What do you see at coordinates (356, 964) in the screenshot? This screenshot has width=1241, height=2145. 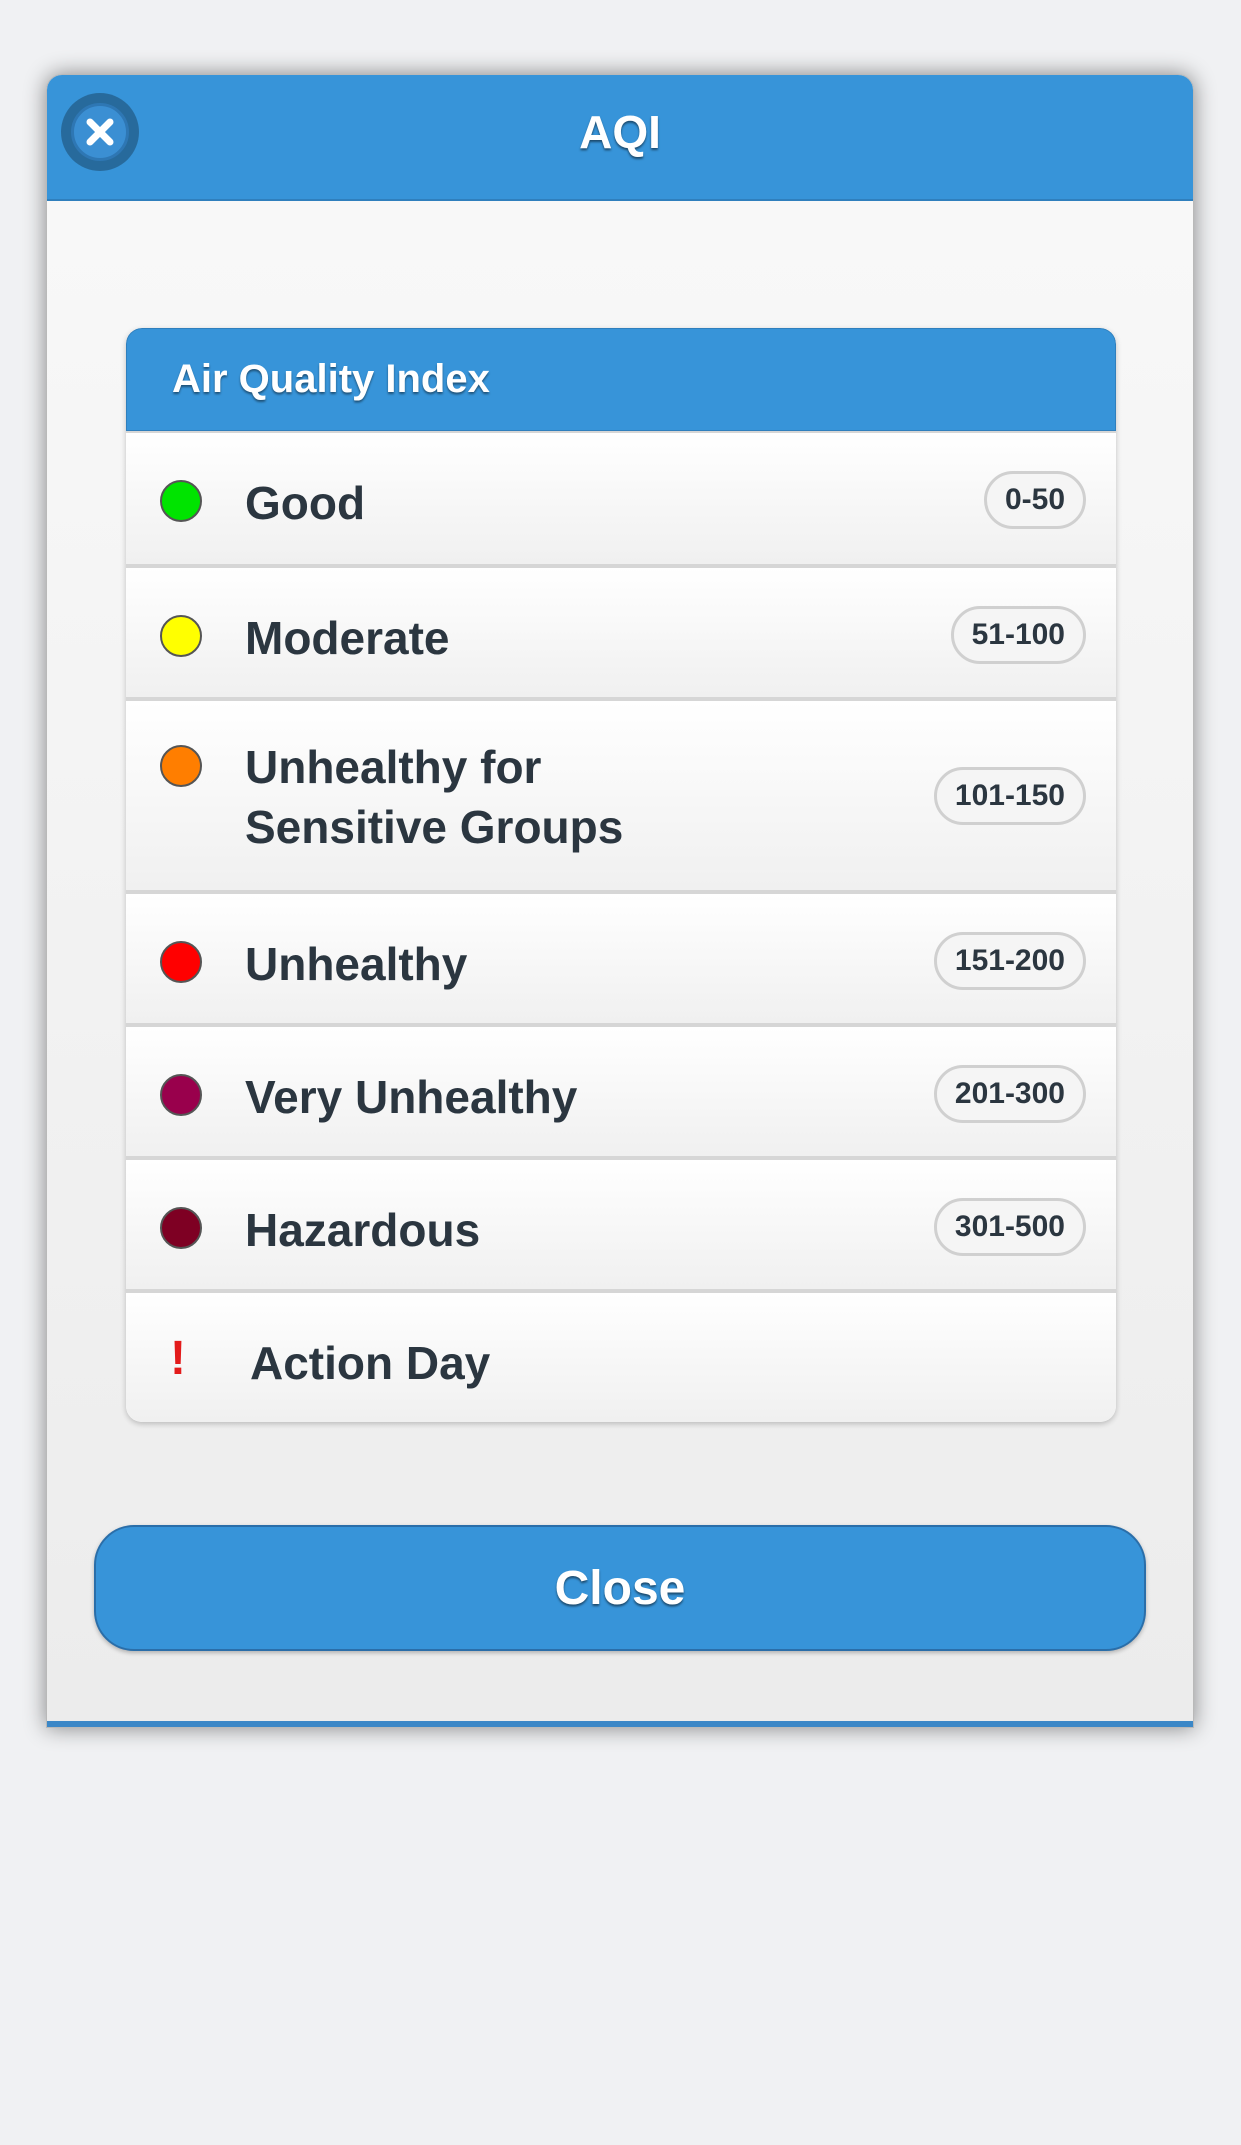 I see `item-label: Unhealthy` at bounding box center [356, 964].